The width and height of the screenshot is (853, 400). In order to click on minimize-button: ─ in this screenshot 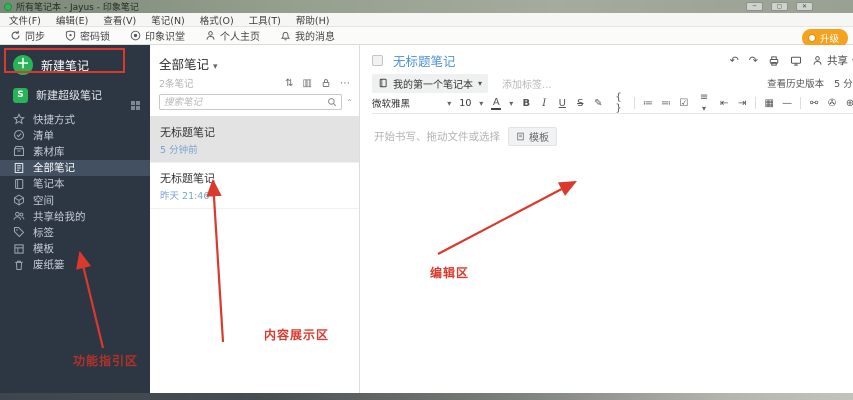, I will do `click(754, 6)`.